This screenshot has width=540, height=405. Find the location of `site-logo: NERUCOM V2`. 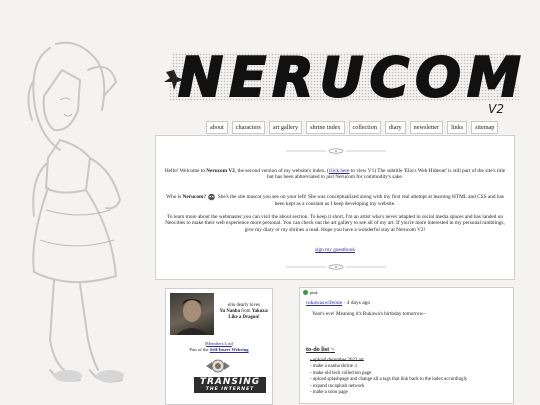

site-logo: NERUCOM V2 is located at coordinates (345, 80).